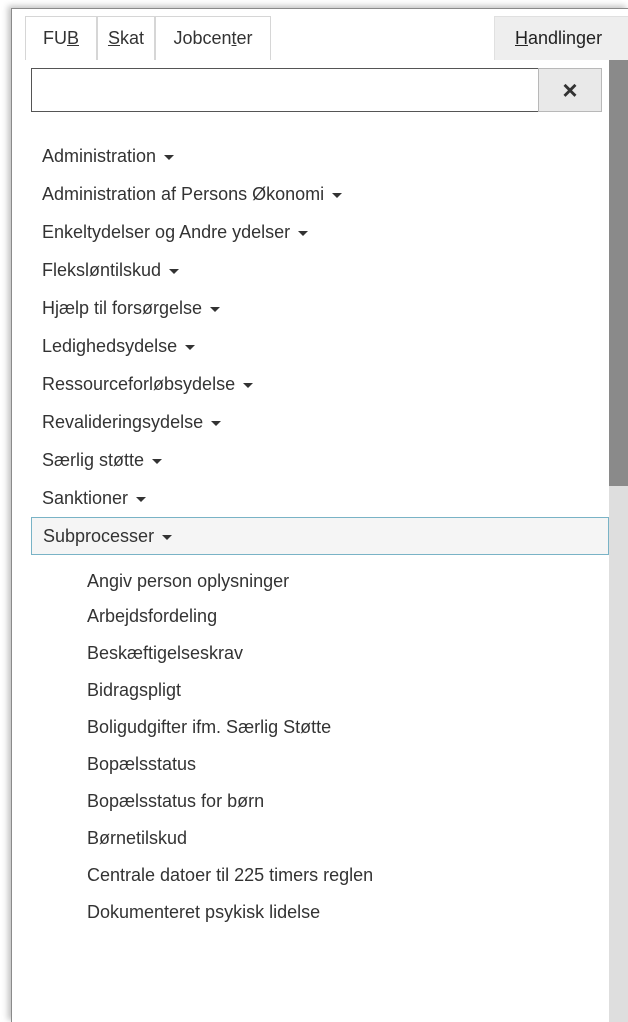  I want to click on submenu-item-label: Centrale datoer til 225 timers reglen, so click(230, 874).